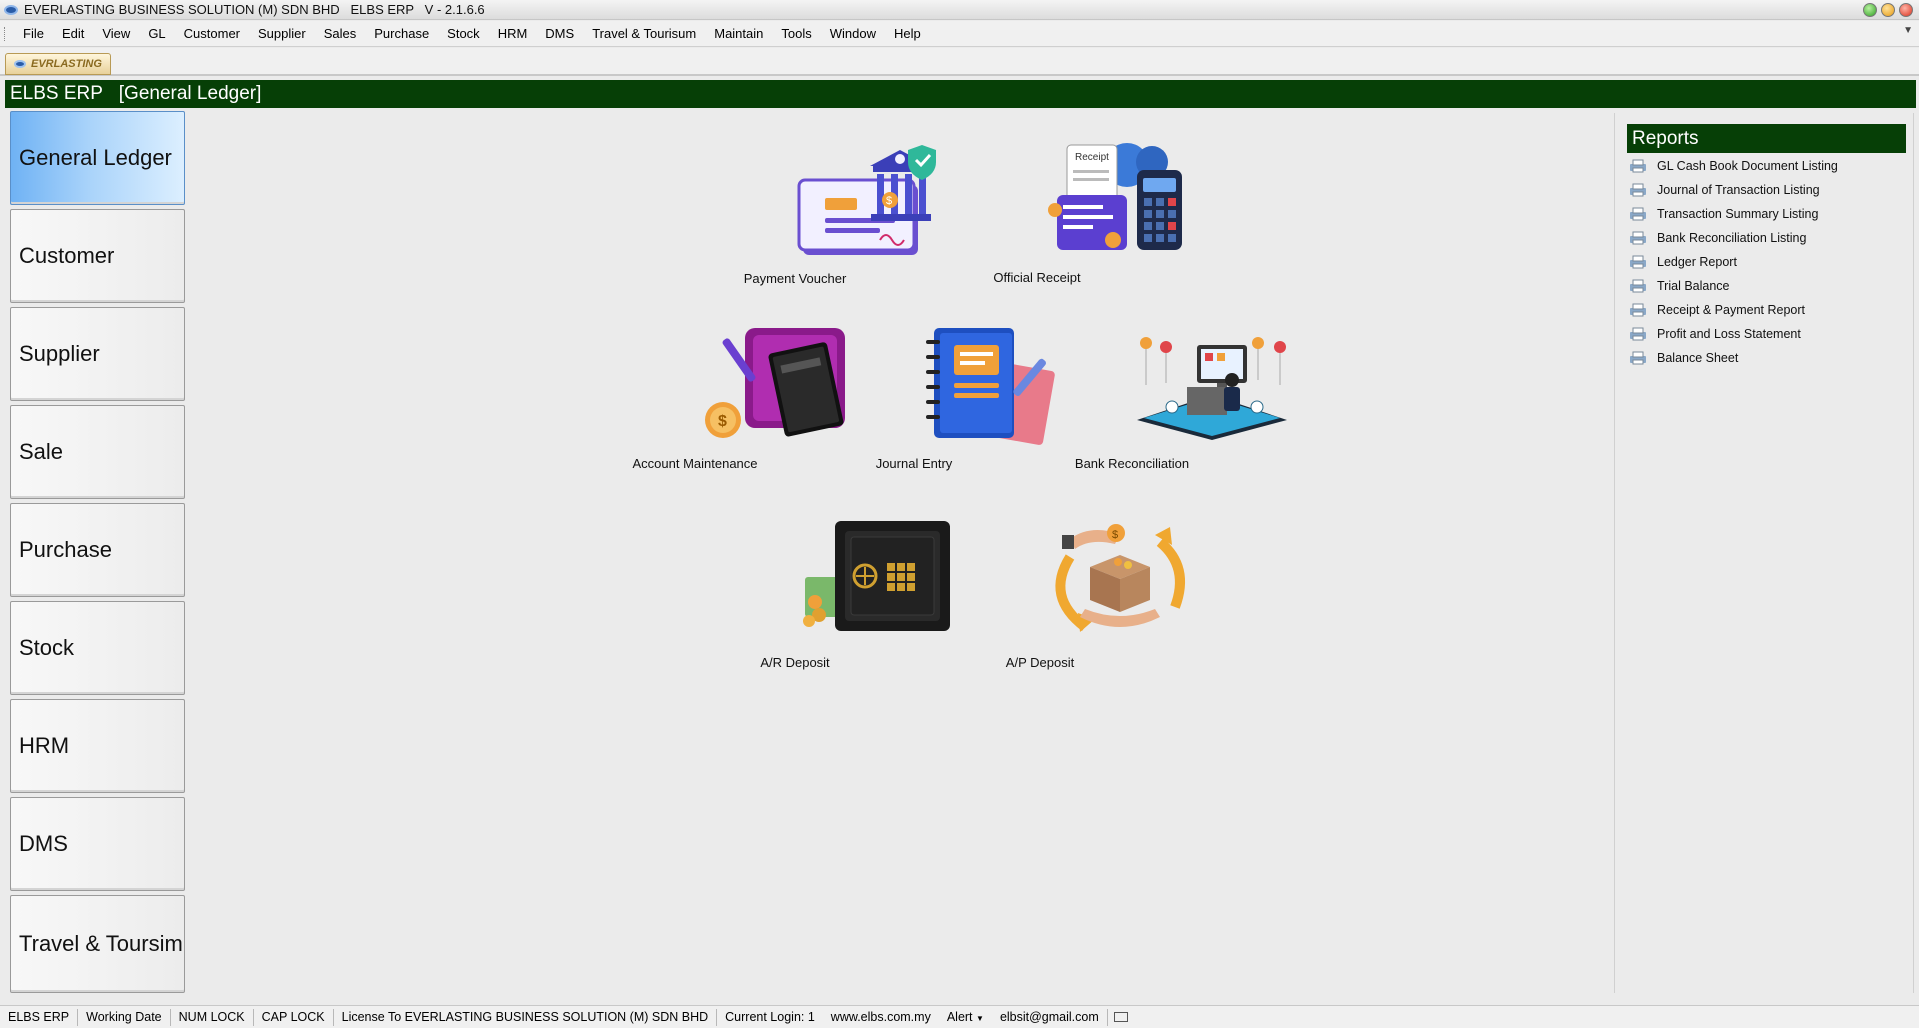 This screenshot has width=1919, height=1028. I want to click on journal-entry-icon, so click(990, 386).